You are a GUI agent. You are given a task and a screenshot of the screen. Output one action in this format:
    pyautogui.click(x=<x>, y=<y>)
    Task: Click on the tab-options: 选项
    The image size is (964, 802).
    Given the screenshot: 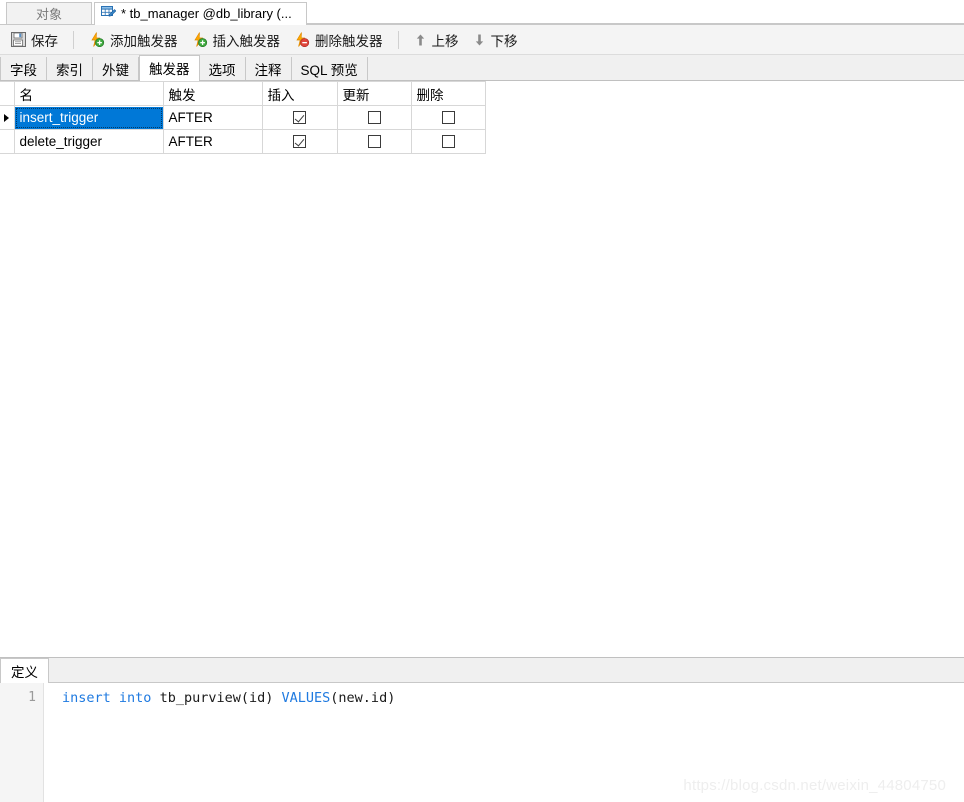 What is the action you would take?
    pyautogui.click(x=222, y=68)
    